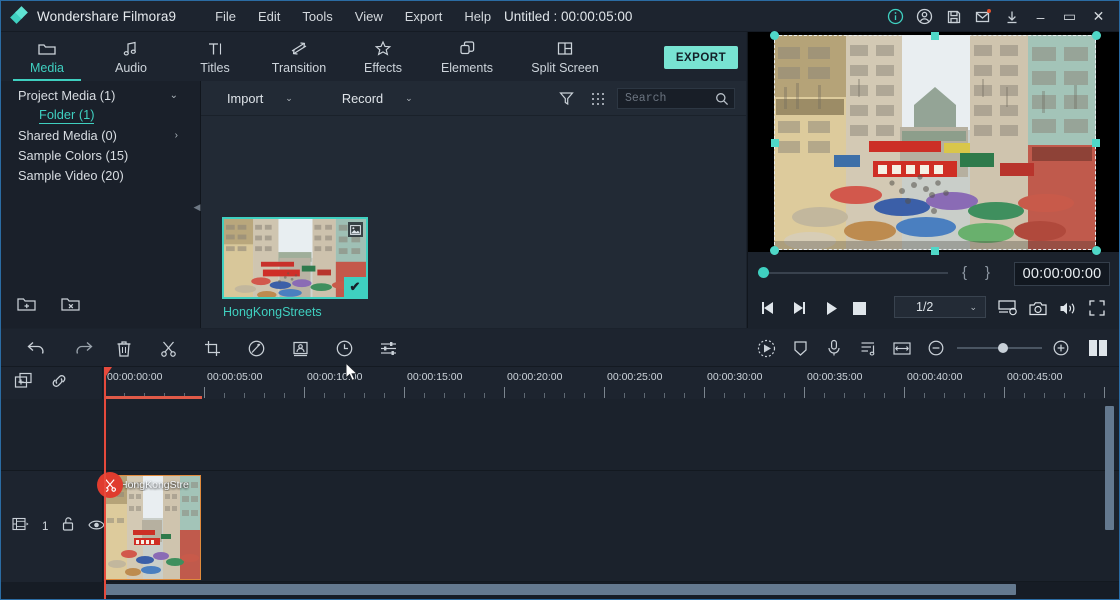 The width and height of the screenshot is (1120, 600). Describe the element at coordinates (964, 272) in the screenshot. I see `mark-in-button: {` at that location.